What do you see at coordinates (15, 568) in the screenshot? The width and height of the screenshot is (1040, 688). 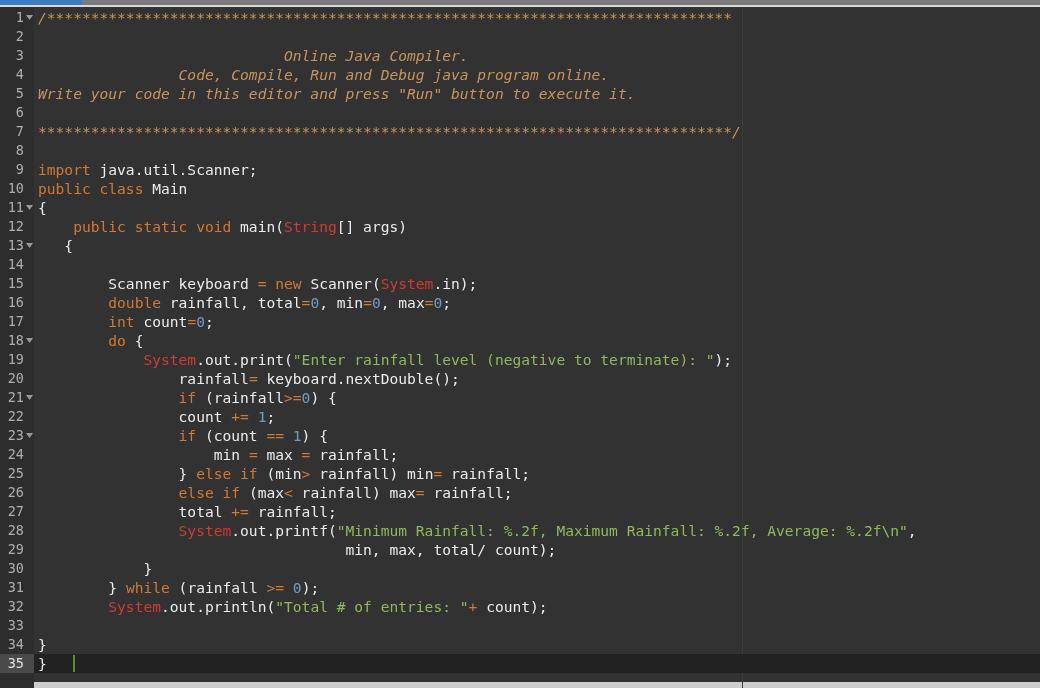 I see `line-number: 30` at bounding box center [15, 568].